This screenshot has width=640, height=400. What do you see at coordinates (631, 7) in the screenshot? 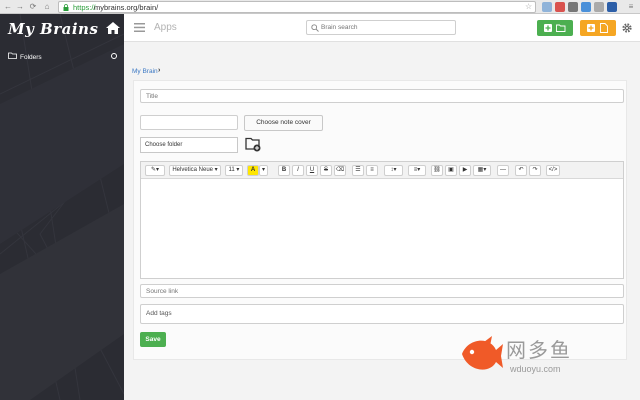
I see `browser-menu-icon: ≡` at bounding box center [631, 7].